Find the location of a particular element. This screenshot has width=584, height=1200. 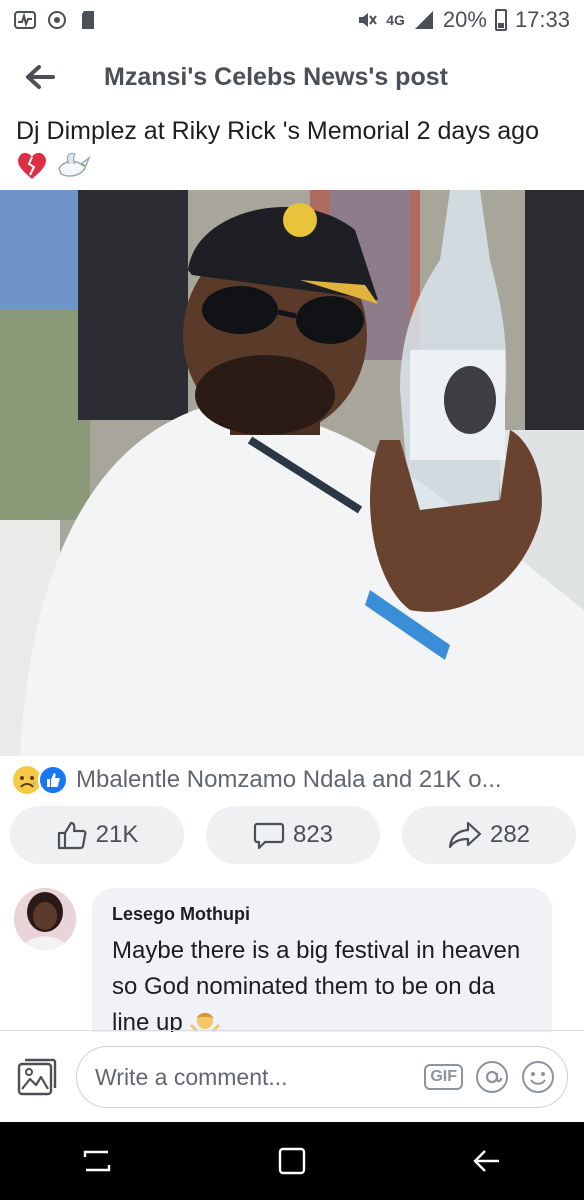

home-icon is located at coordinates (292, 1161).